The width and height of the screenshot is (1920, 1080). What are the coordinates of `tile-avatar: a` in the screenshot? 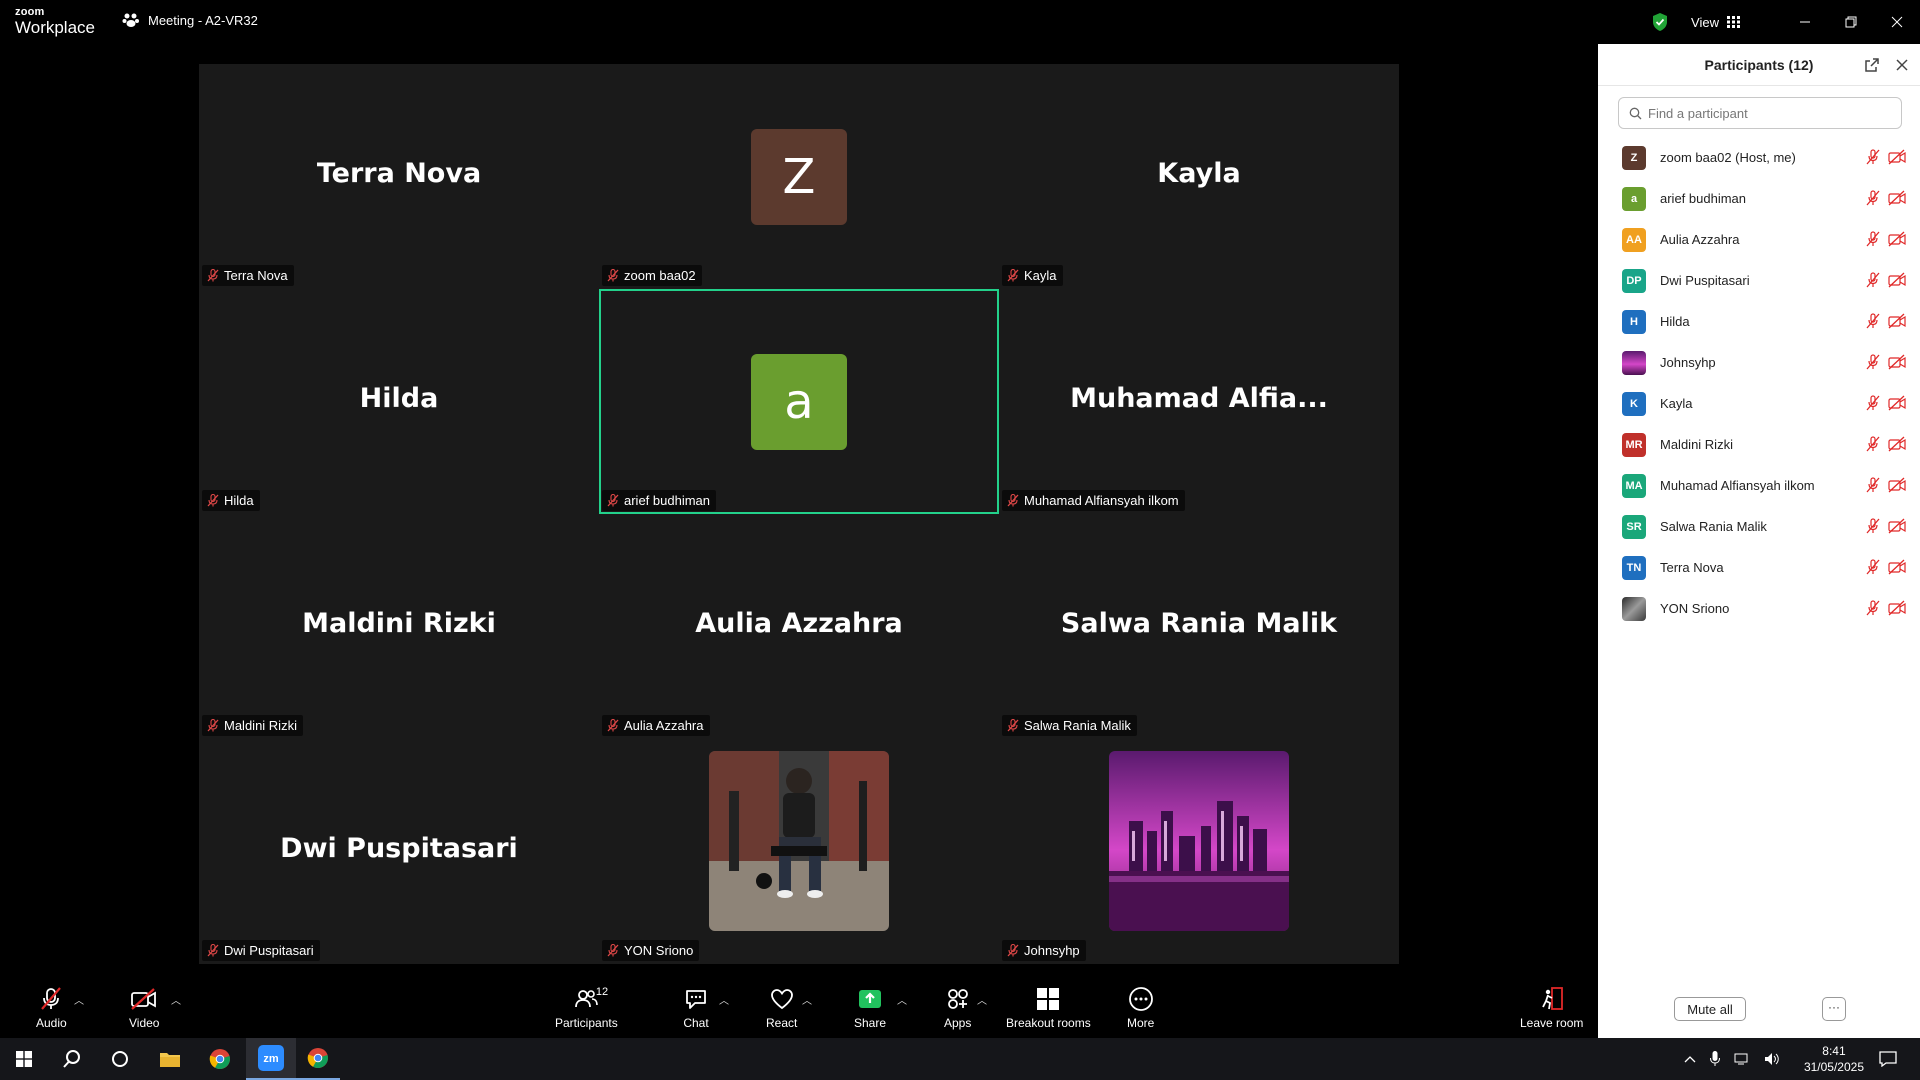 It's located at (799, 402).